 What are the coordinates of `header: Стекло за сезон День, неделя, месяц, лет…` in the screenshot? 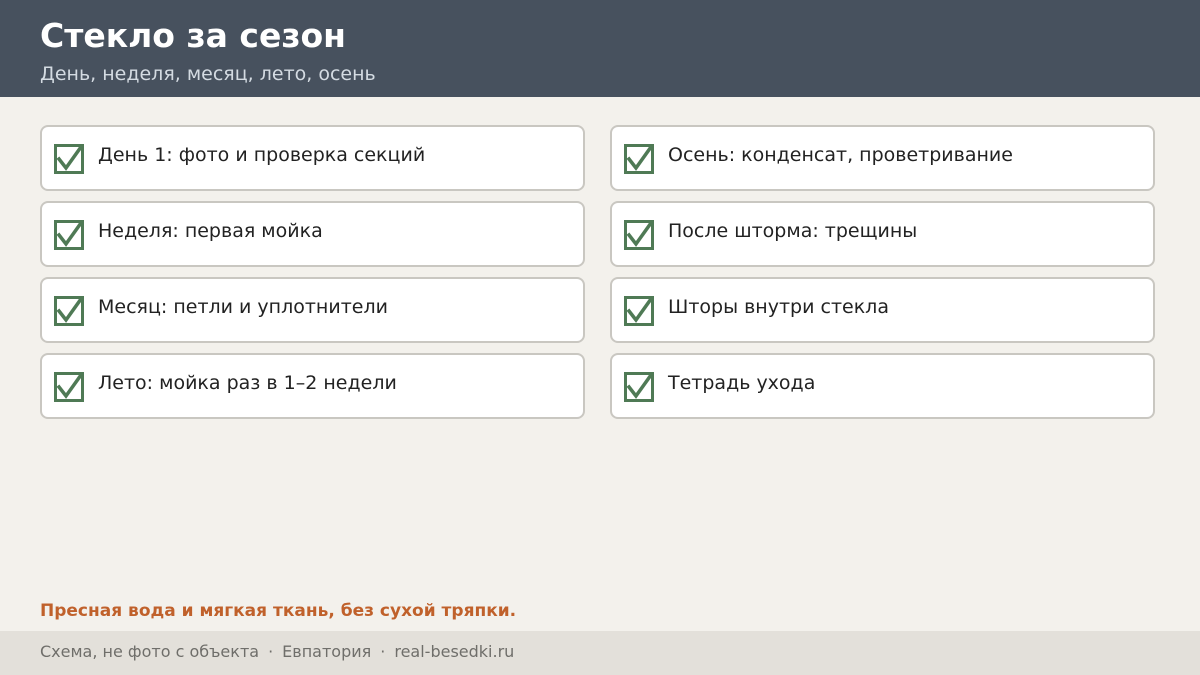 It's located at (600, 48).